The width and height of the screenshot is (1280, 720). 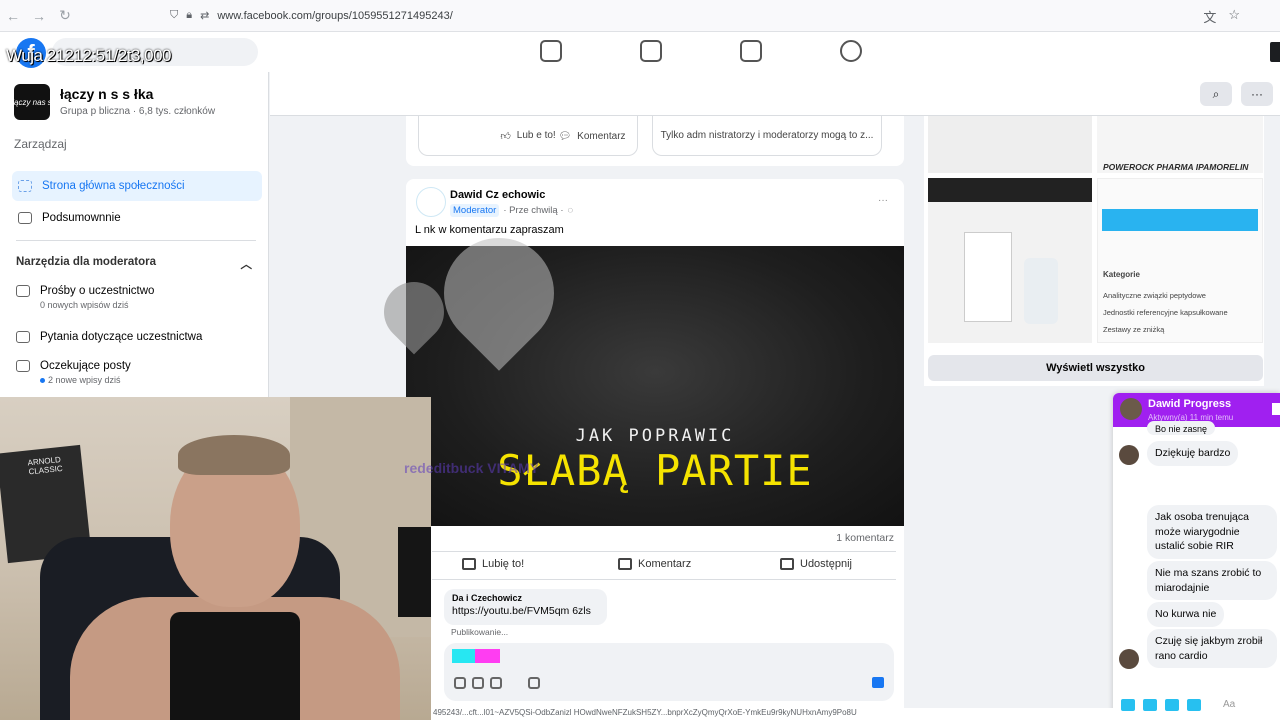 What do you see at coordinates (137, 94) in the screenshot?
I see `group-name: łączy n s s łka` at bounding box center [137, 94].